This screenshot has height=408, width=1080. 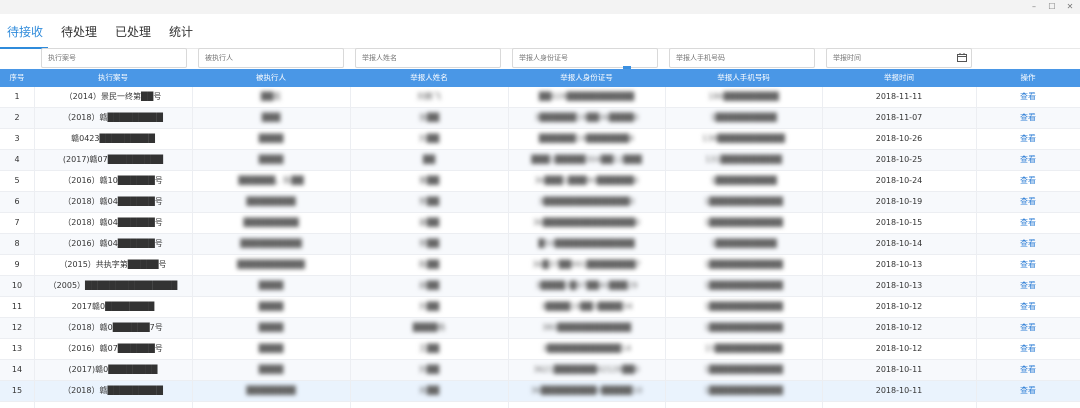 What do you see at coordinates (17, 285) in the screenshot?
I see `row-number-cell: 10` at bounding box center [17, 285].